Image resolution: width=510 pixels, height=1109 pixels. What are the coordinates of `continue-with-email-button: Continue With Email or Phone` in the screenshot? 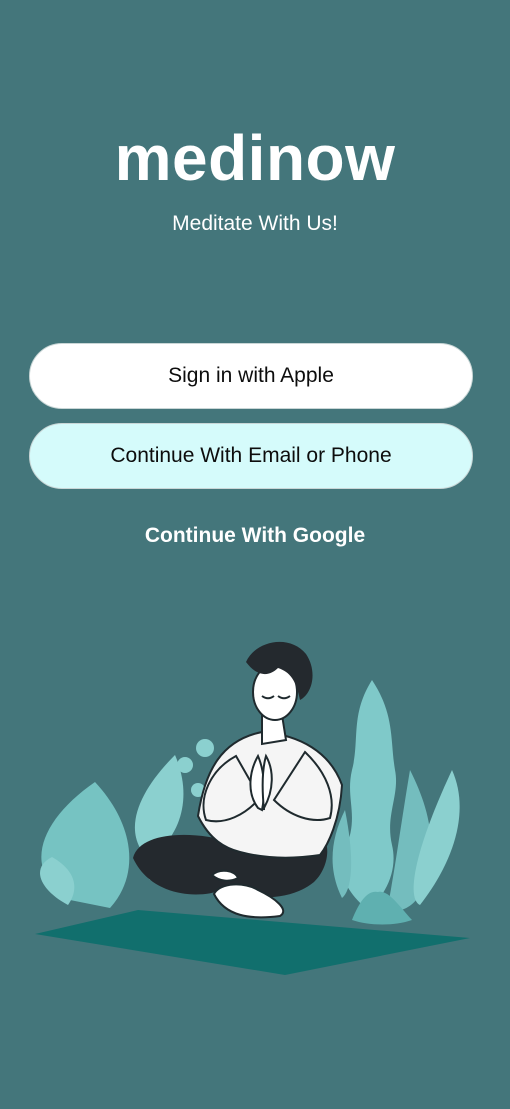 It's located at (251, 456).